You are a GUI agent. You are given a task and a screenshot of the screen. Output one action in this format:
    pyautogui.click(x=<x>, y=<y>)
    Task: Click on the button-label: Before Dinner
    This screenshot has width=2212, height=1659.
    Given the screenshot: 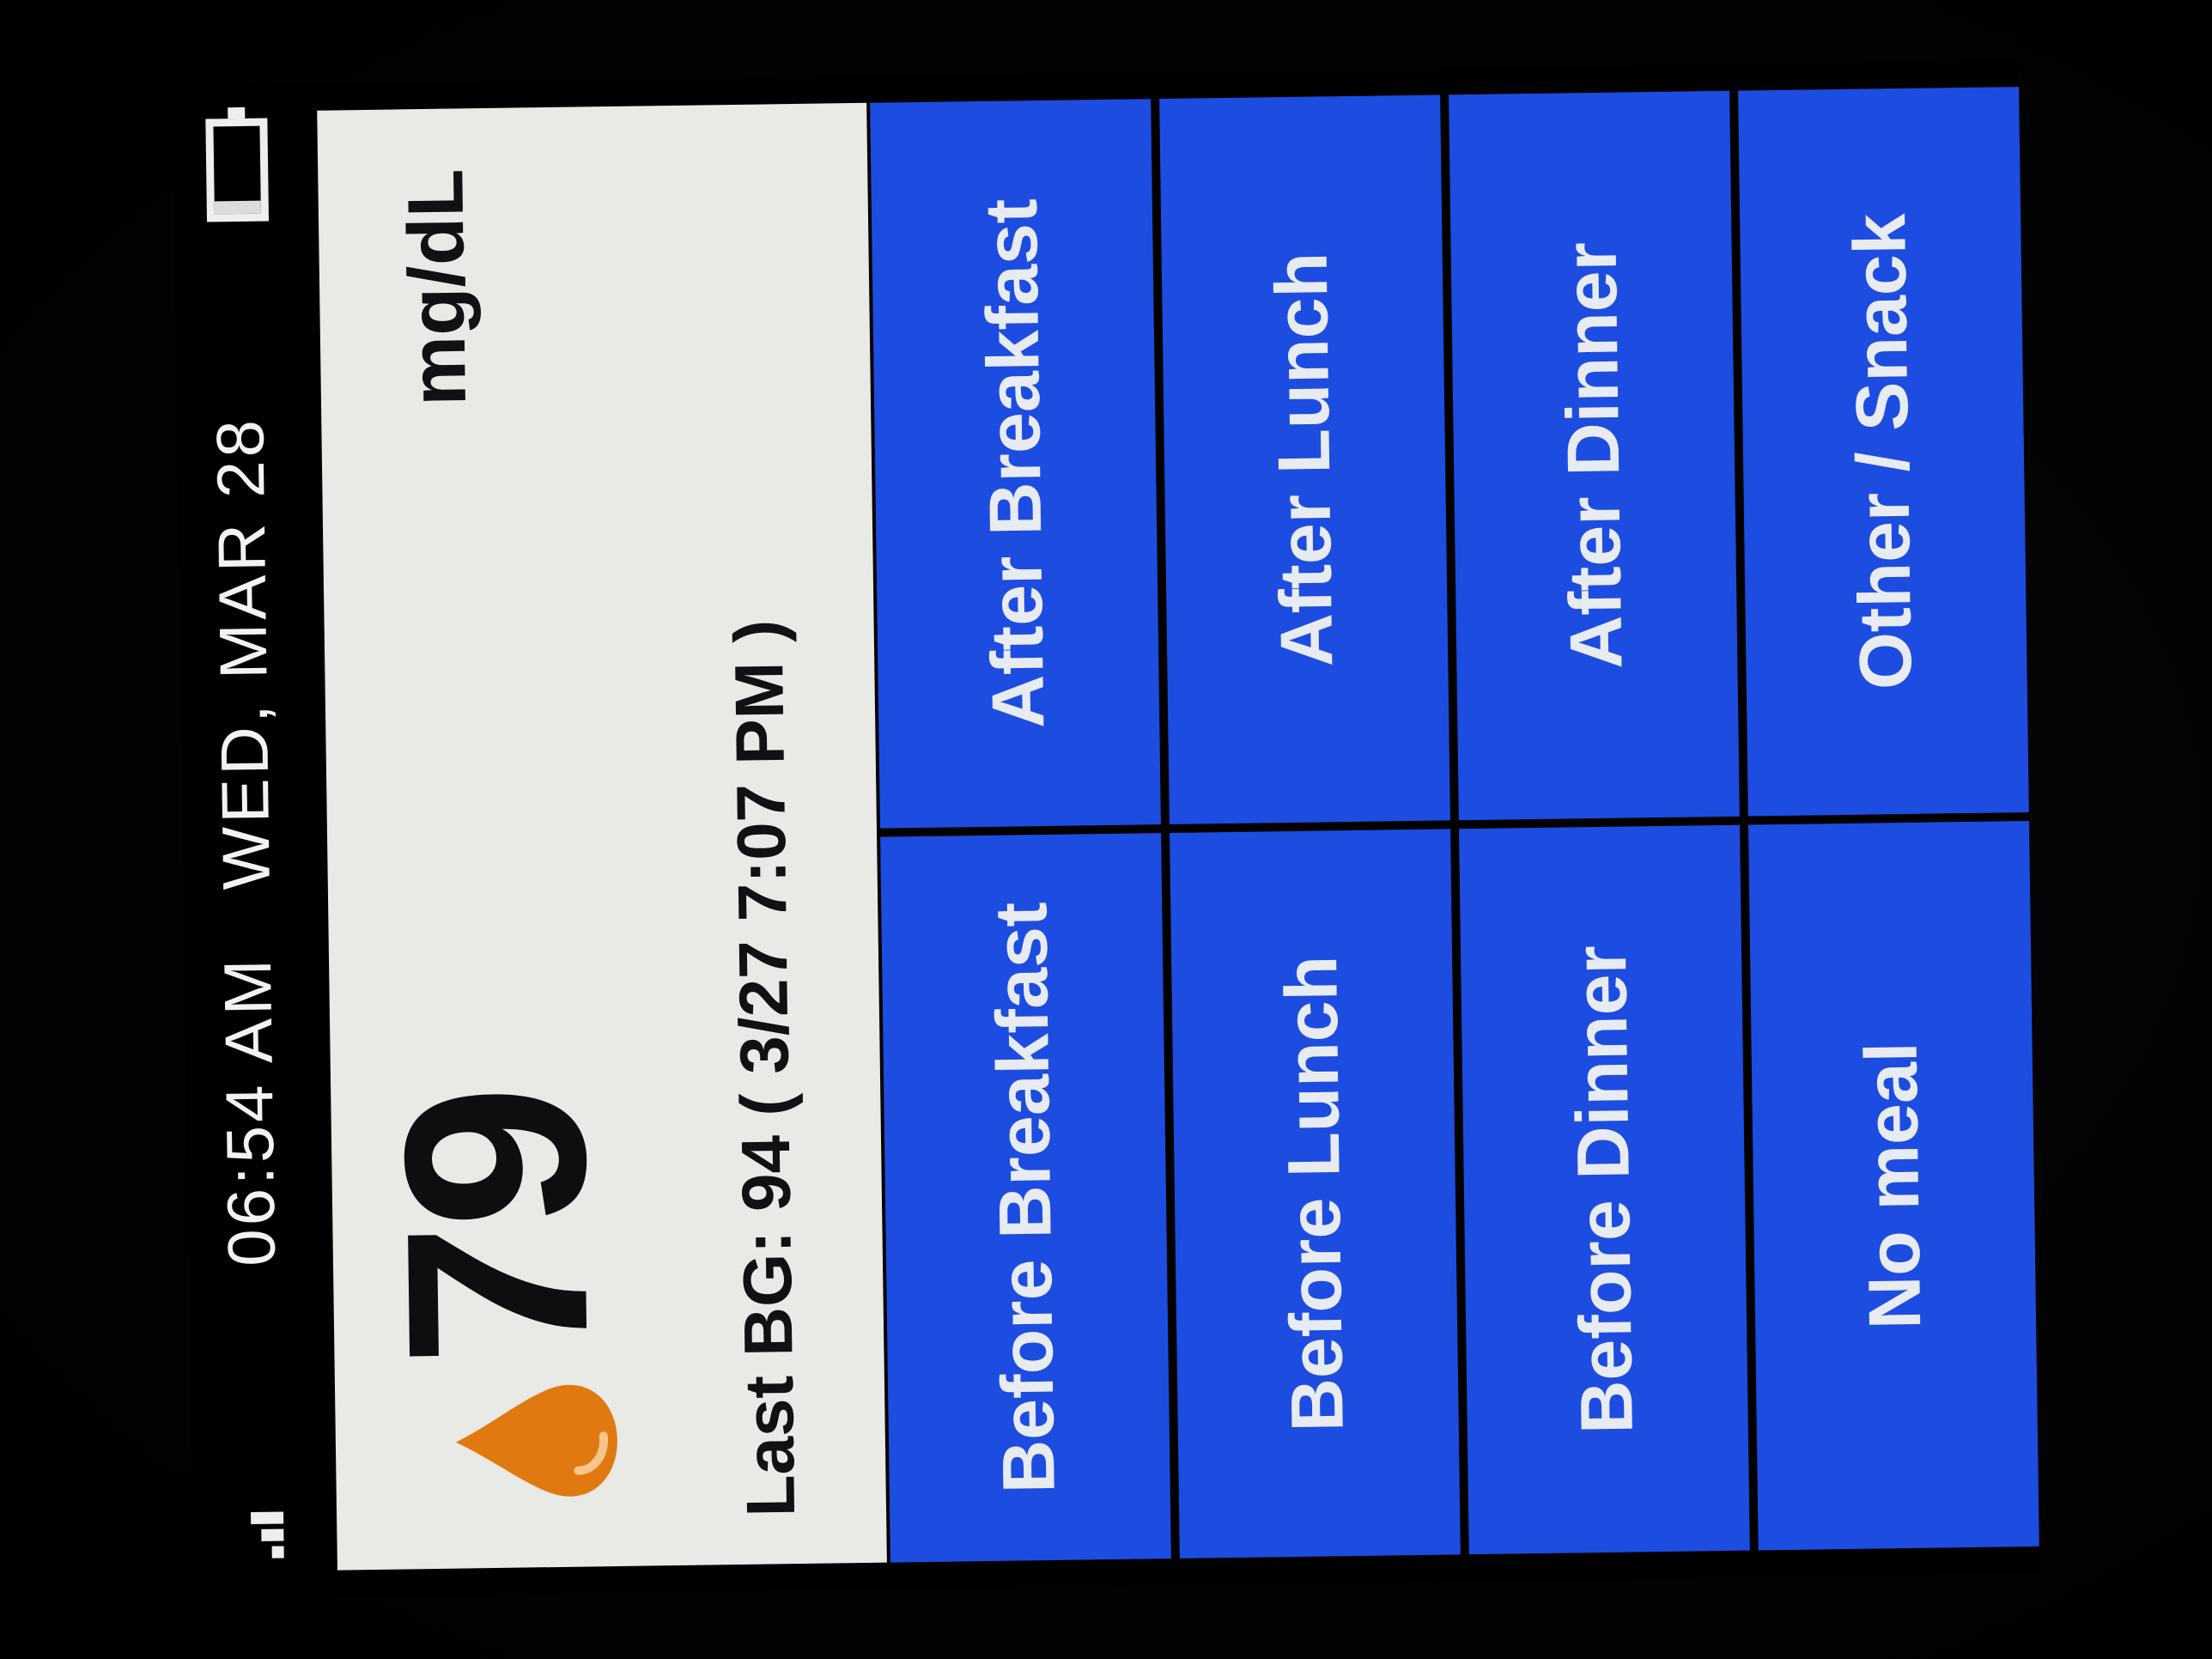 What is the action you would take?
    pyautogui.click(x=1604, y=1190)
    